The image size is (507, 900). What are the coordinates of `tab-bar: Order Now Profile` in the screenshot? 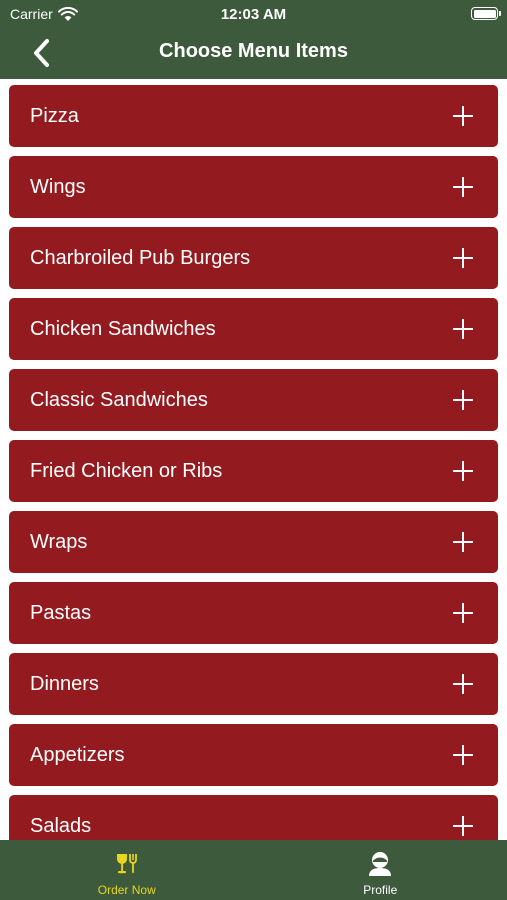 It's located at (253, 870).